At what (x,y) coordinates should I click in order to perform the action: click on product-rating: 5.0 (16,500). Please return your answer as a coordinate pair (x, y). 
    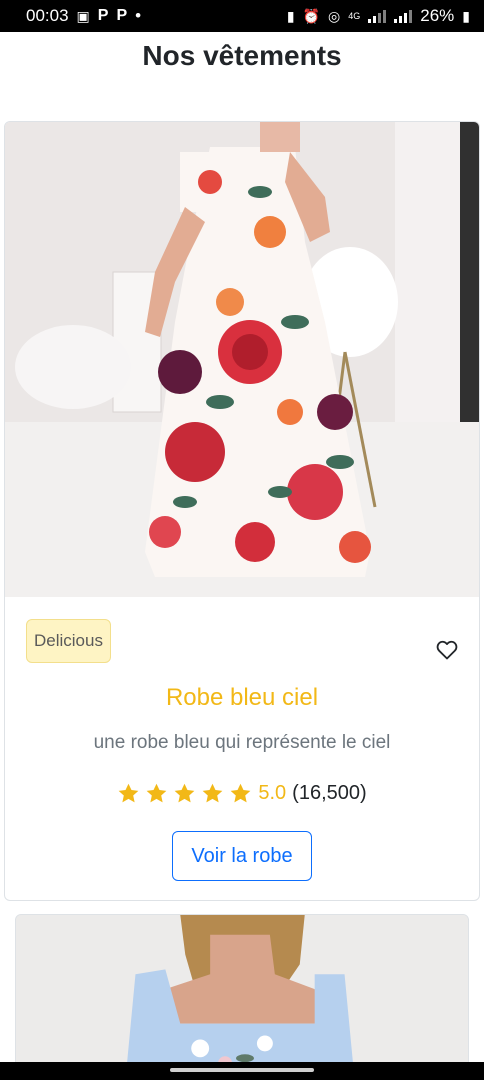
    Looking at the image, I should click on (242, 793).